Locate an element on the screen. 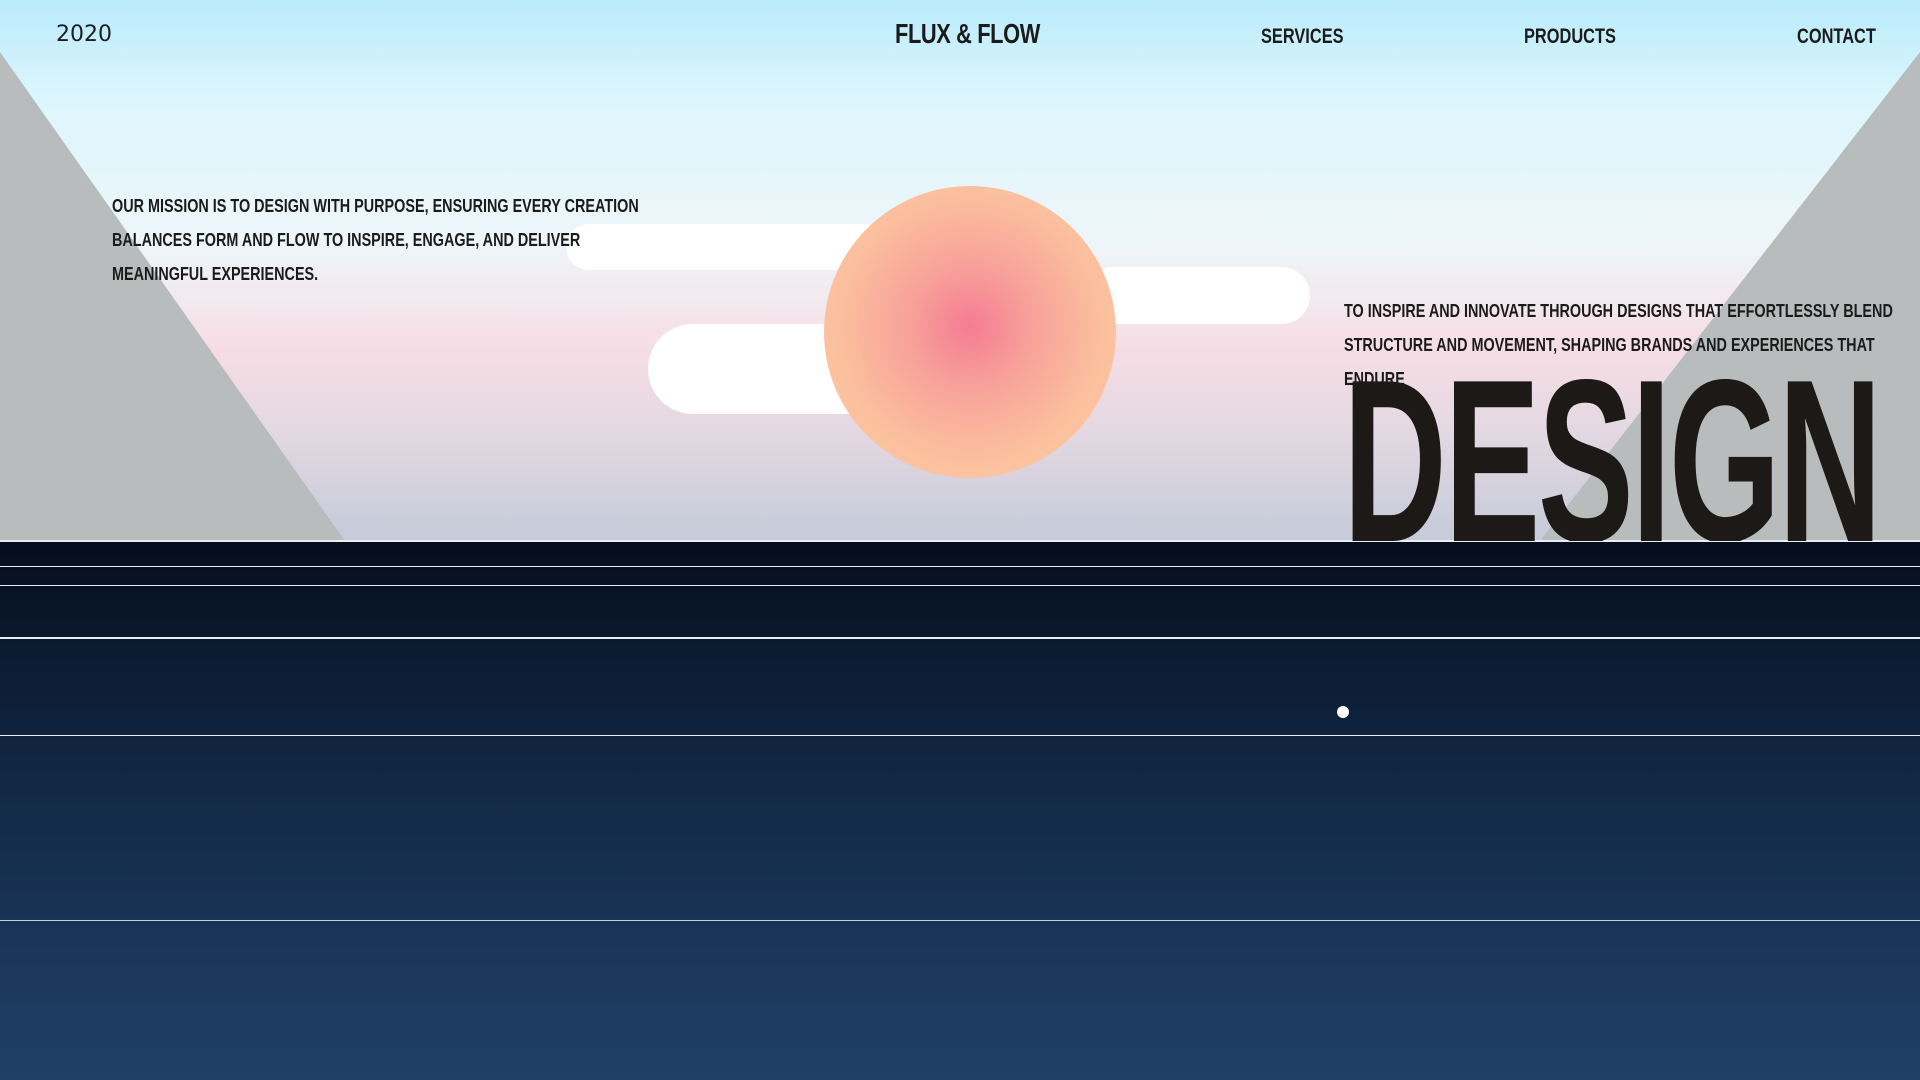 The height and width of the screenshot is (1080, 1920). white-dot is located at coordinates (1343, 712).